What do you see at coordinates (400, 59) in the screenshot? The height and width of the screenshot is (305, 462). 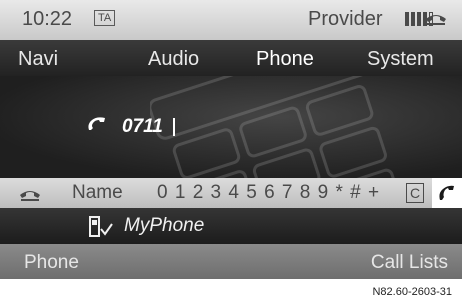 I see `menu-system: System` at bounding box center [400, 59].